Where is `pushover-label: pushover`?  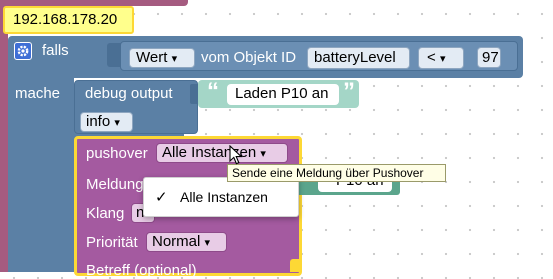 pushover-label: pushover is located at coordinates (117, 153).